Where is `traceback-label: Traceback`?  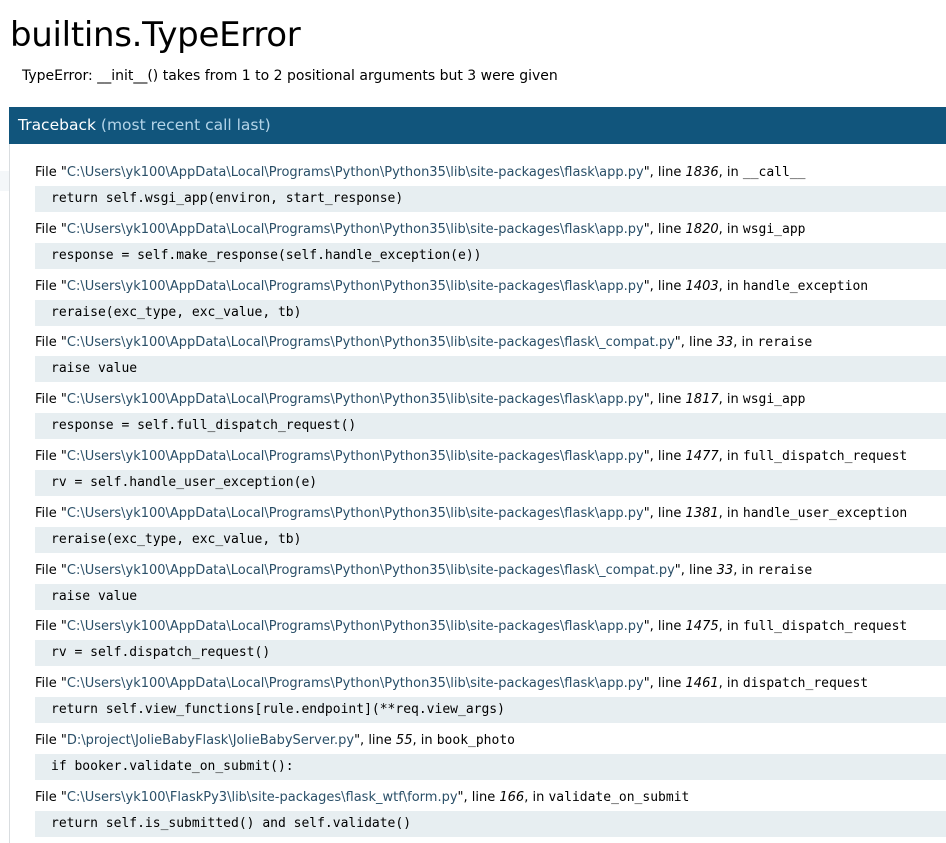
traceback-label: Traceback is located at coordinates (57, 125).